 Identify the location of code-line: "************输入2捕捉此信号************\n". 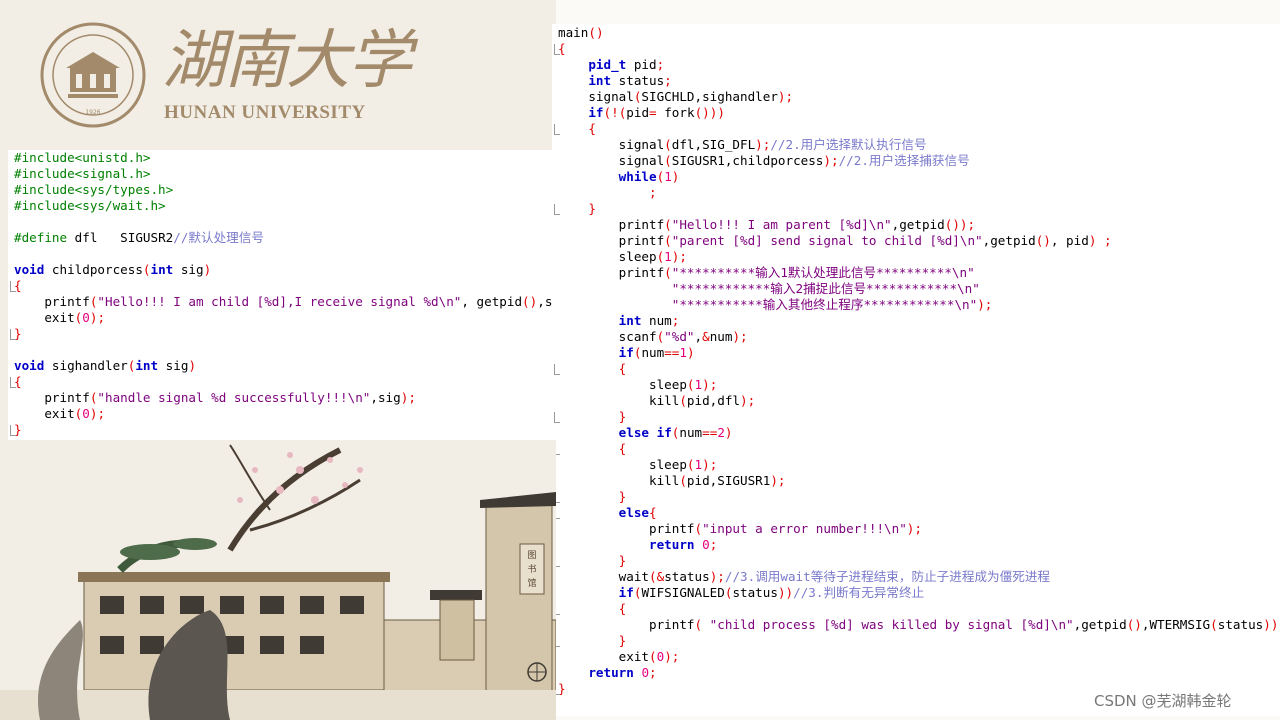
(825, 288).